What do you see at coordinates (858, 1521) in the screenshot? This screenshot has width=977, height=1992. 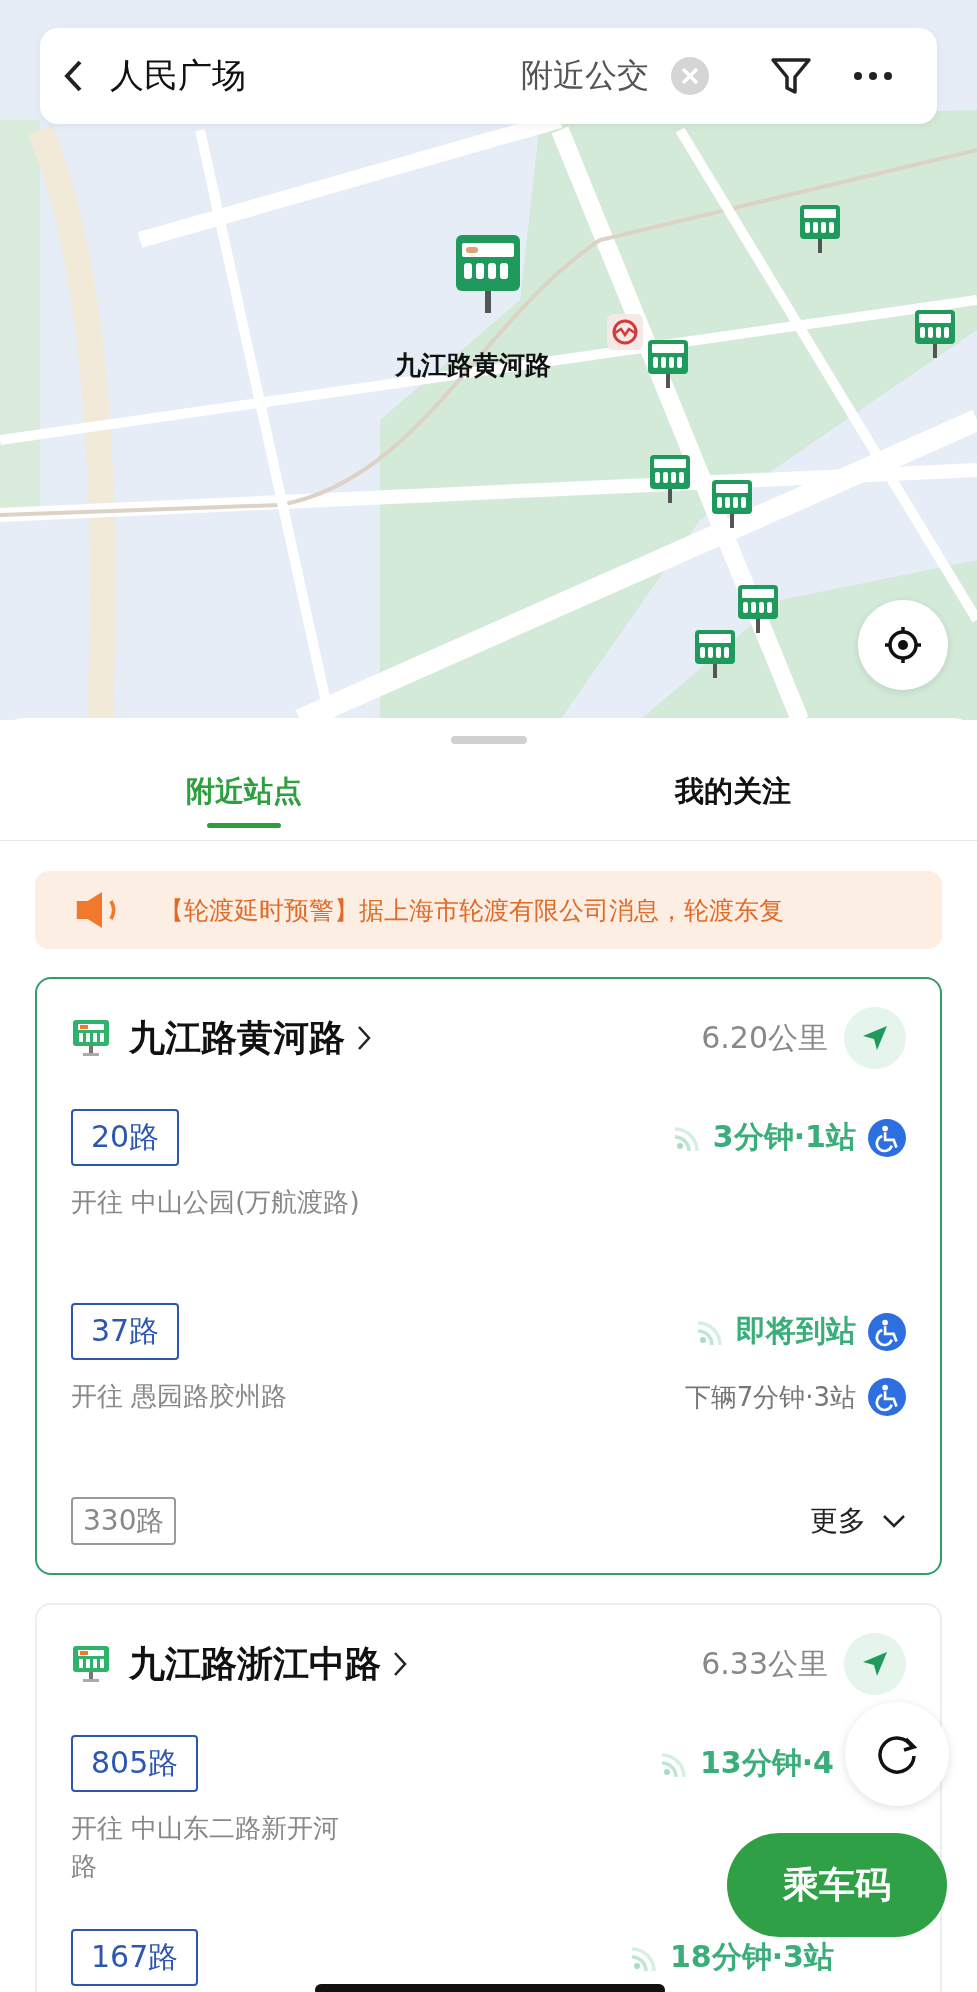 I see `more-button: 更多` at bounding box center [858, 1521].